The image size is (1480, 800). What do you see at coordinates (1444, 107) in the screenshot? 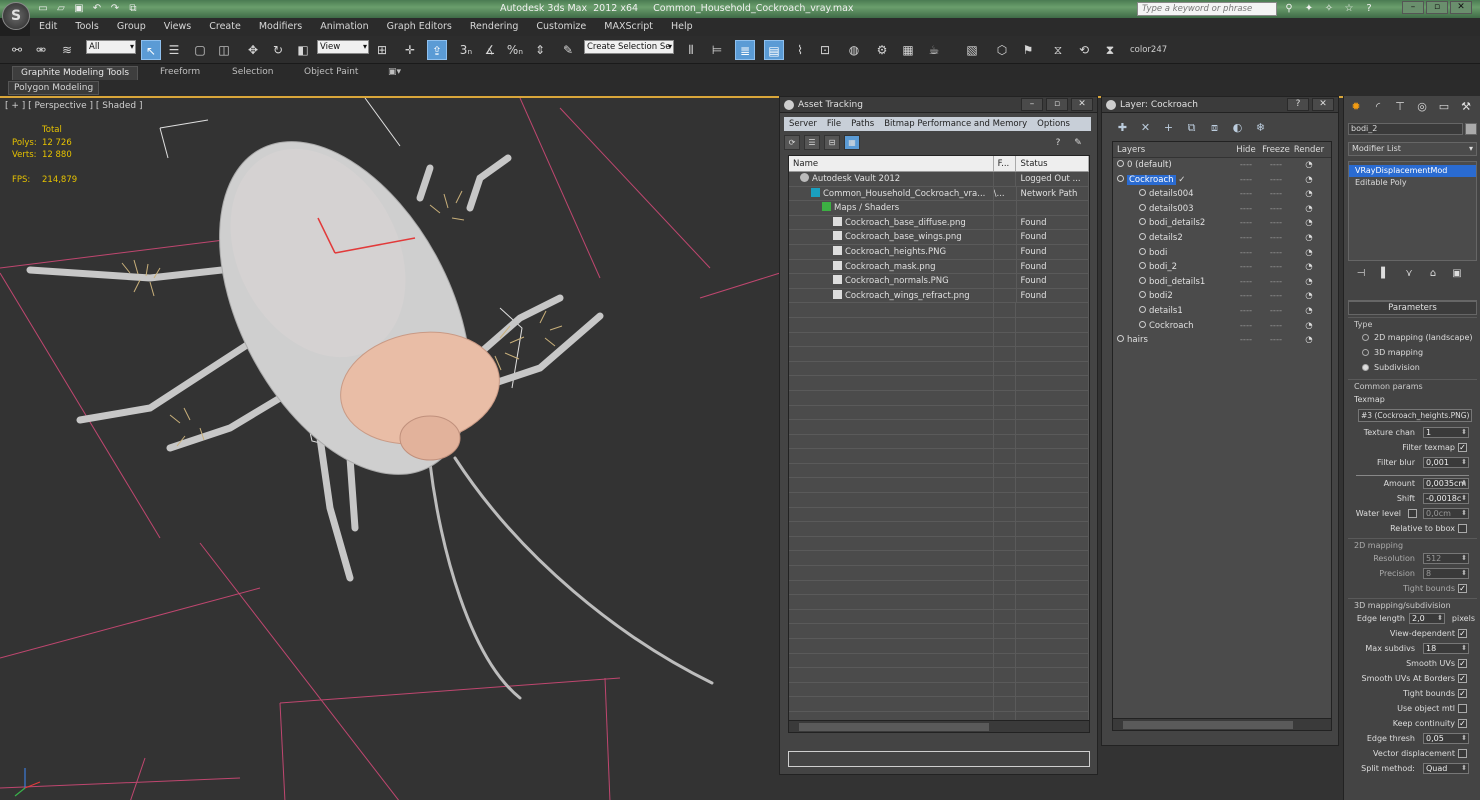
I see `display-tab-icon: ▭` at bounding box center [1444, 107].